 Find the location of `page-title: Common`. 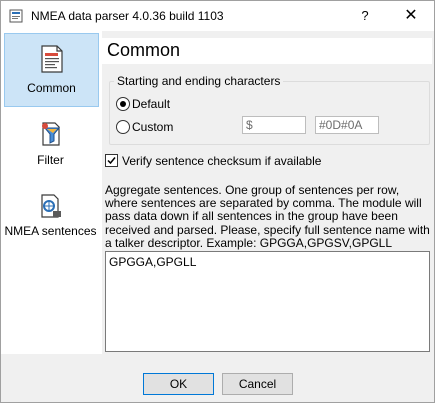

page-title: Common is located at coordinates (144, 50).